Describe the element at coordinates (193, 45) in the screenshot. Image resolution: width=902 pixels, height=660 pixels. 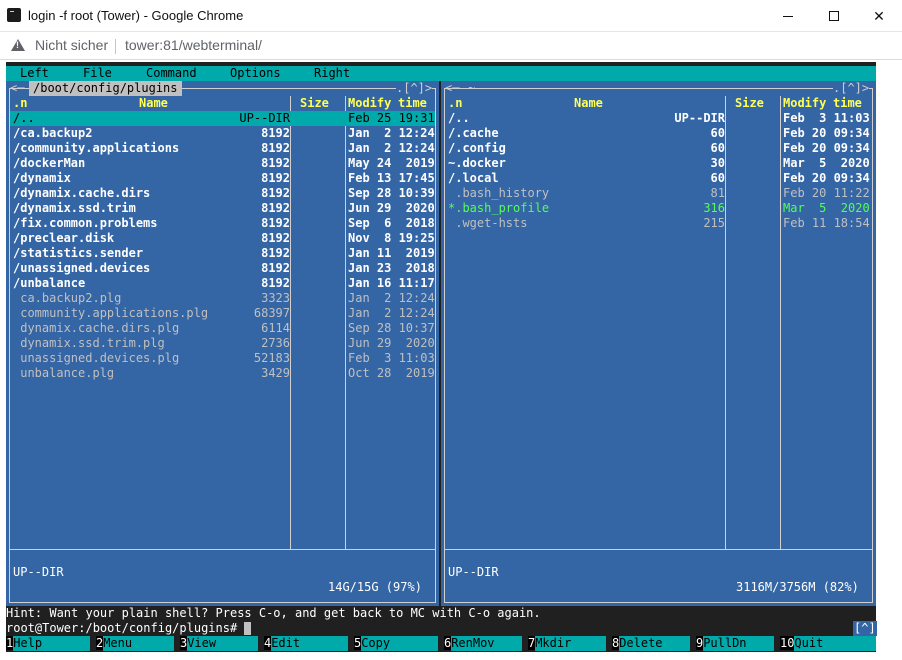
I see `url-text: tower:81/webterminal/` at that location.